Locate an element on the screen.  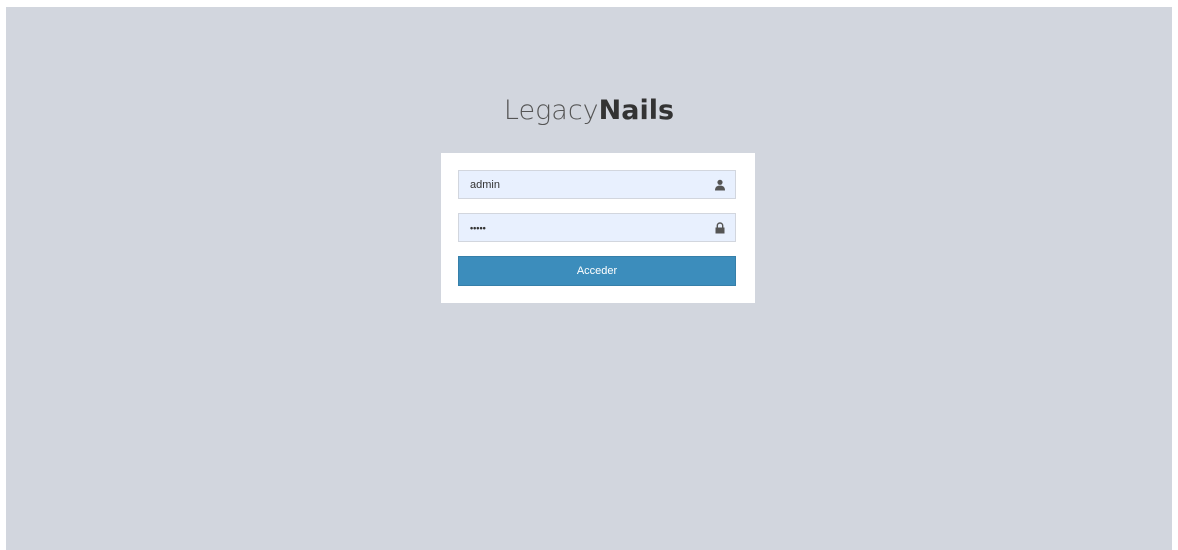
login-box: Acceder is located at coordinates (598, 228).